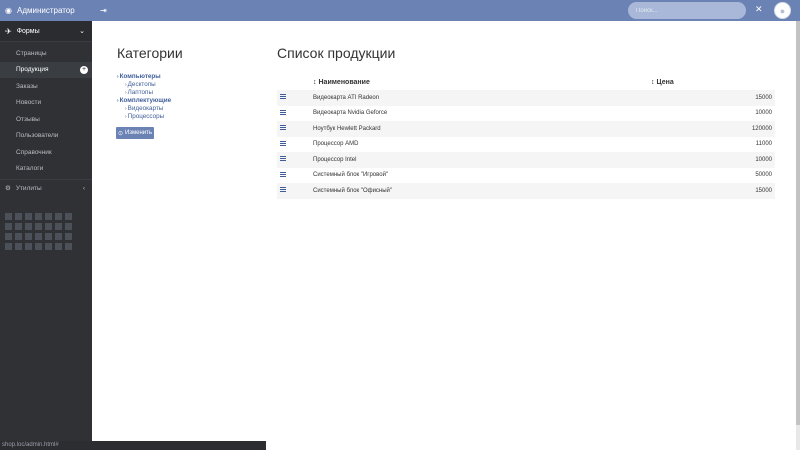 This screenshot has height=450, width=800. Describe the element at coordinates (759, 9) in the screenshot. I see `tools-icon: ✕` at that location.